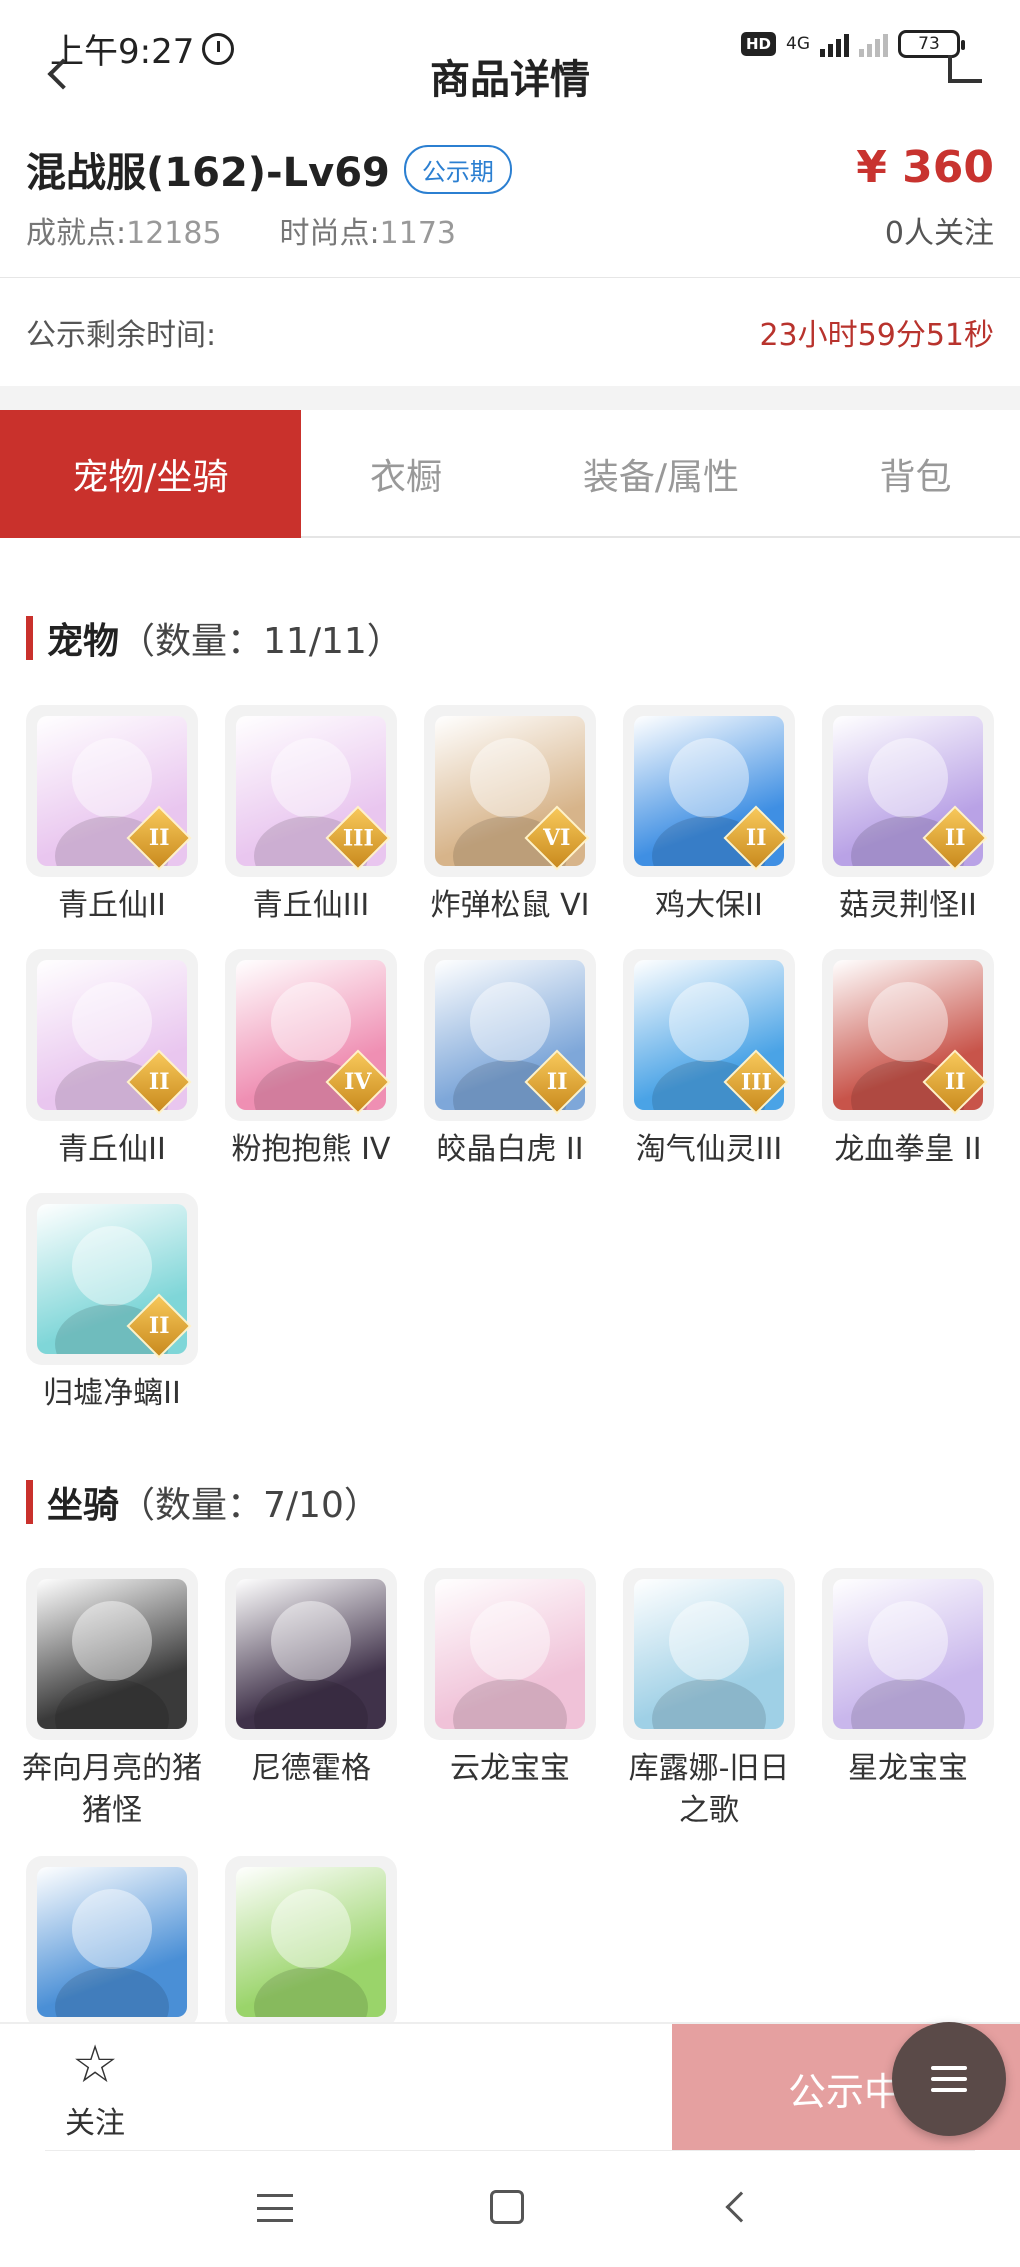 The height and width of the screenshot is (2267, 1020). What do you see at coordinates (908, 905) in the screenshot?
I see `pet-name: 菇灵荆怪II` at bounding box center [908, 905].